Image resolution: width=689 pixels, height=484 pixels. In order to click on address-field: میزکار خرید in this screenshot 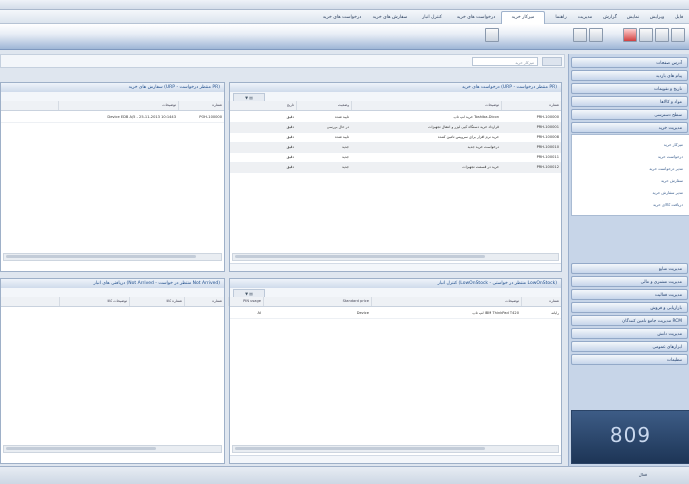, I will do `click(505, 61)`.